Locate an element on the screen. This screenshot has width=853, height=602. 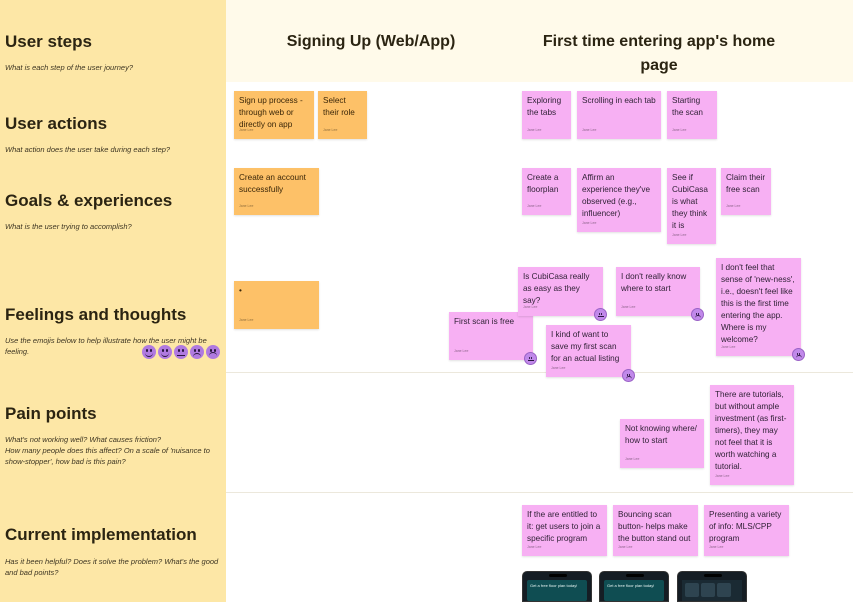
row-title-pain-points: Pain points is located at coordinates (51, 413).